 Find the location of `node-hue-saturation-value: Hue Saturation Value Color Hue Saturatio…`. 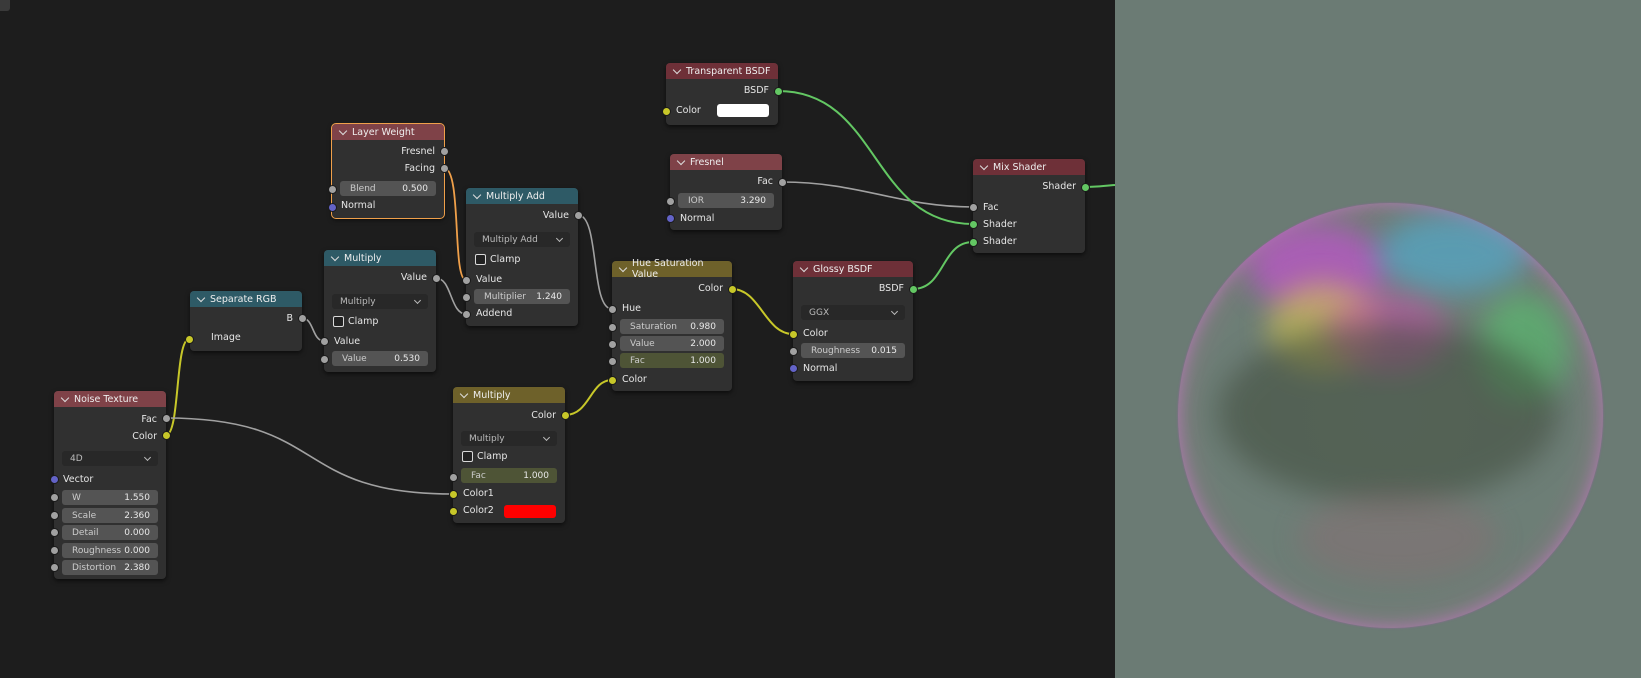

node-hue-saturation-value: Hue Saturation Value Color Hue Saturatio… is located at coordinates (672, 324).